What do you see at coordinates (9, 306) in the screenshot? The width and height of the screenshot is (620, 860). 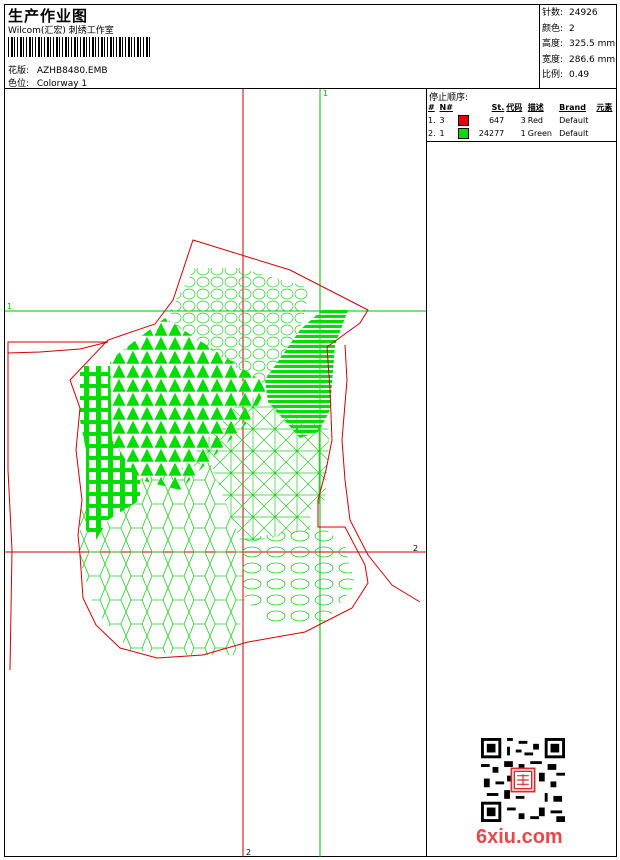 I see `guide-h1-label: 1` at bounding box center [9, 306].